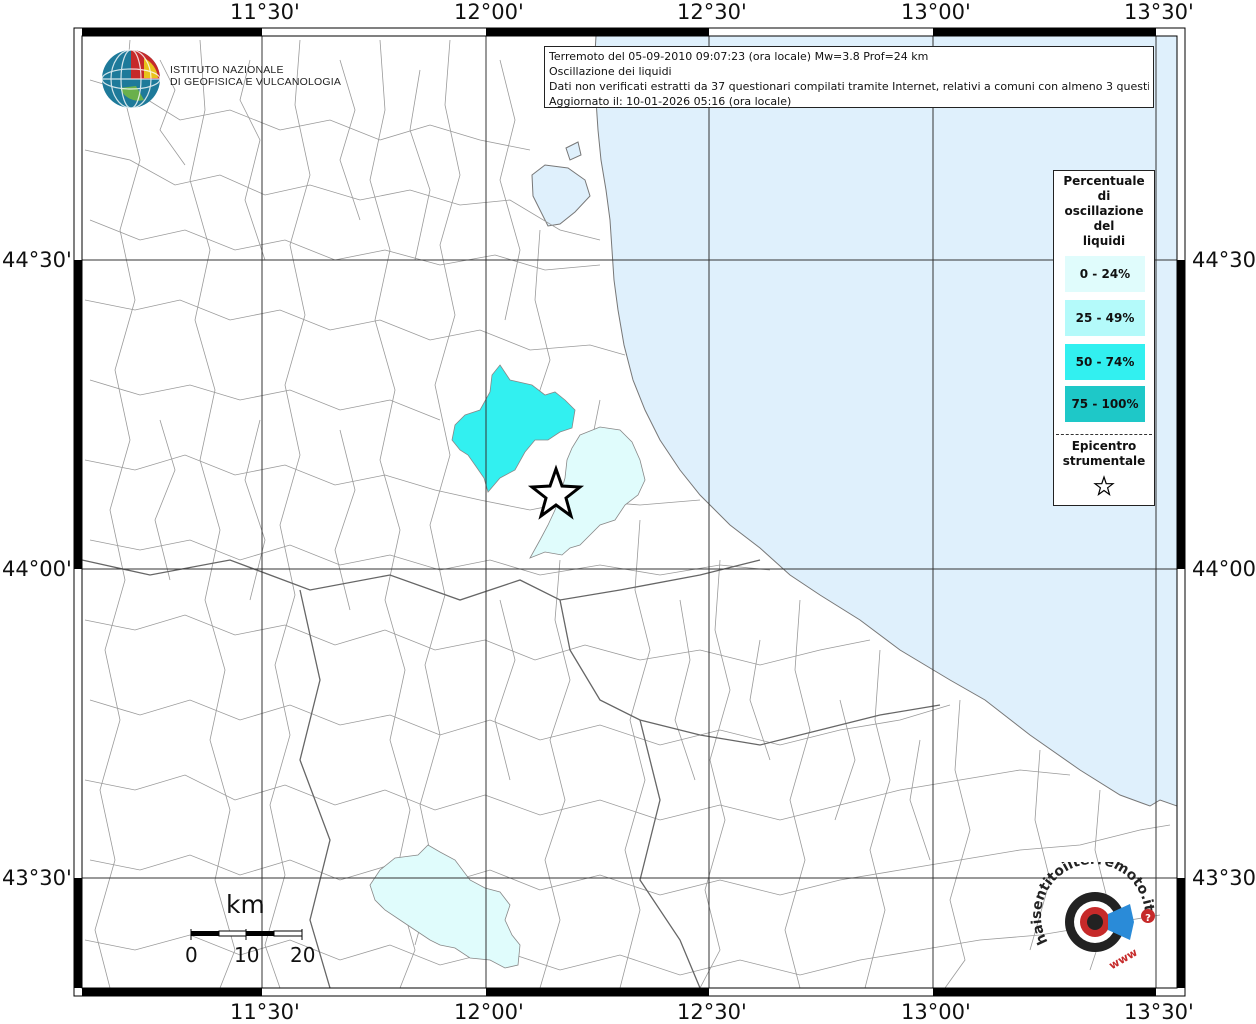 Image resolution: width=1256 pixels, height=1024 pixels. I want to click on legend-epicenter-line: strumentale, so click(1104, 461).